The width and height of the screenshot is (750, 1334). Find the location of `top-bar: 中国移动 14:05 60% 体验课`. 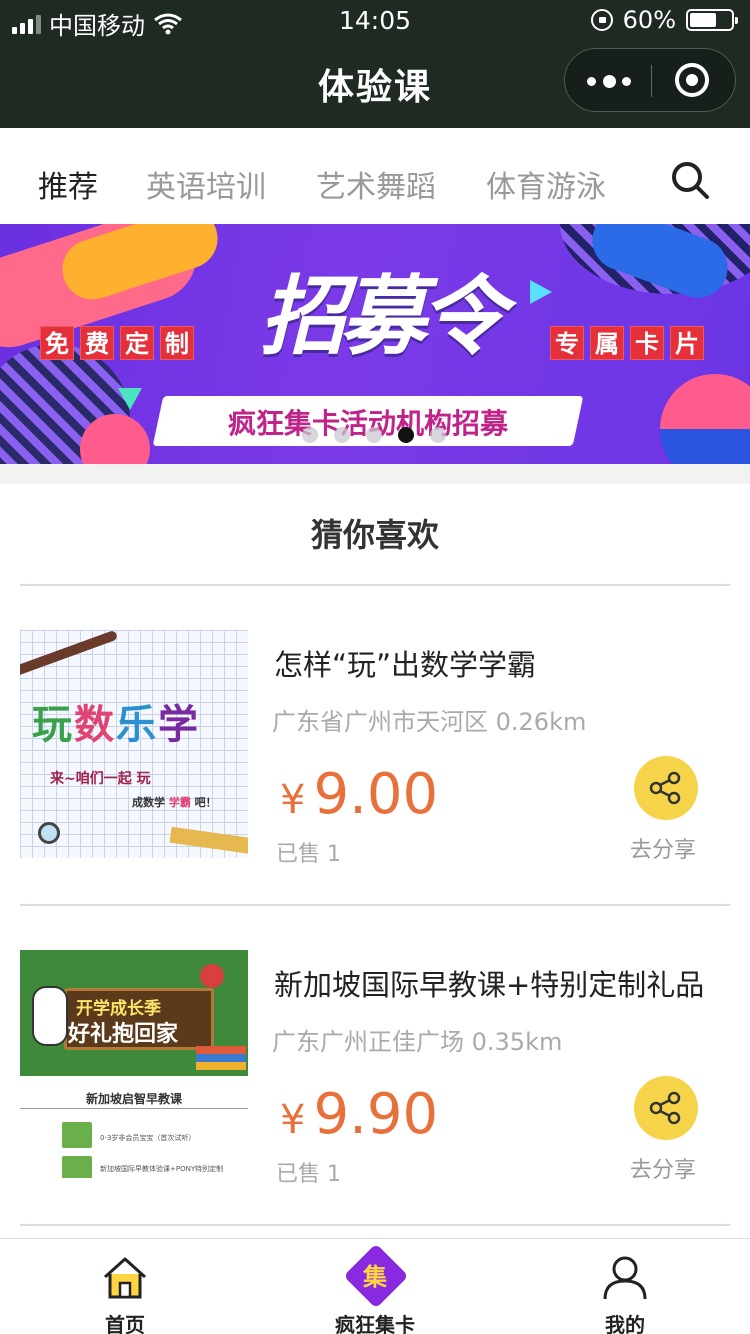

top-bar: 中国移动 14:05 60% 体验课 is located at coordinates (375, 64).